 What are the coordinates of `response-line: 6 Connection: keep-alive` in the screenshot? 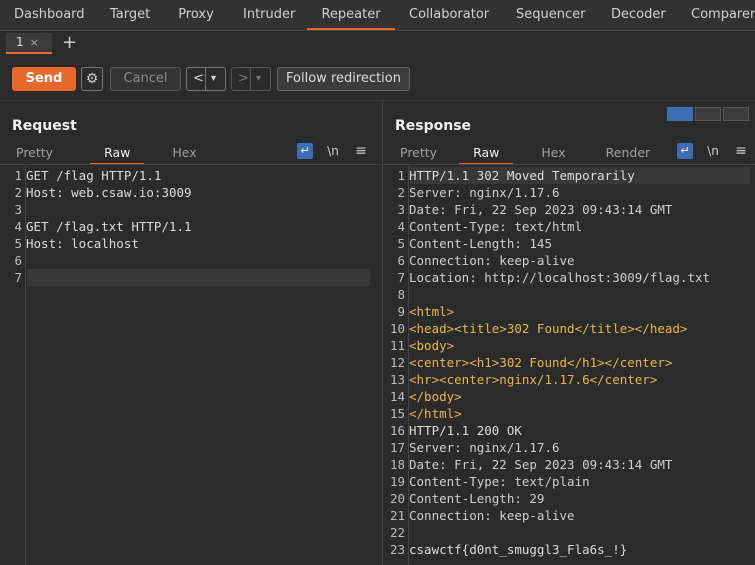 It's located at (569, 260).